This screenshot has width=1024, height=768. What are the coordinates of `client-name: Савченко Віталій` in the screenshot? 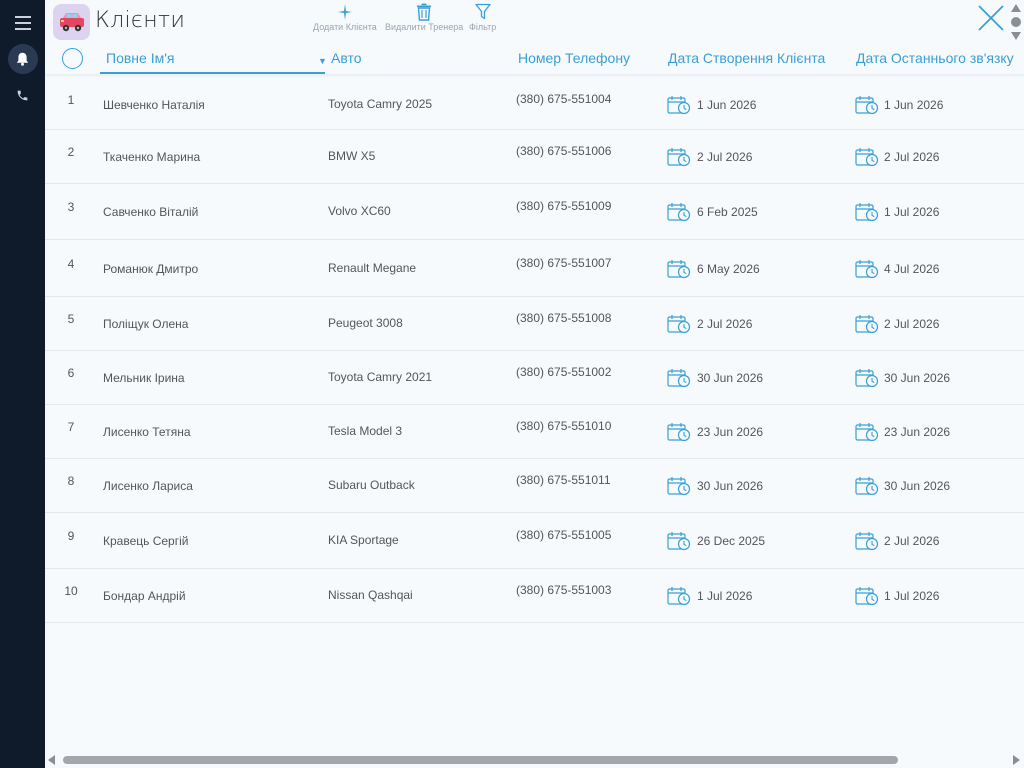 It's located at (151, 212).